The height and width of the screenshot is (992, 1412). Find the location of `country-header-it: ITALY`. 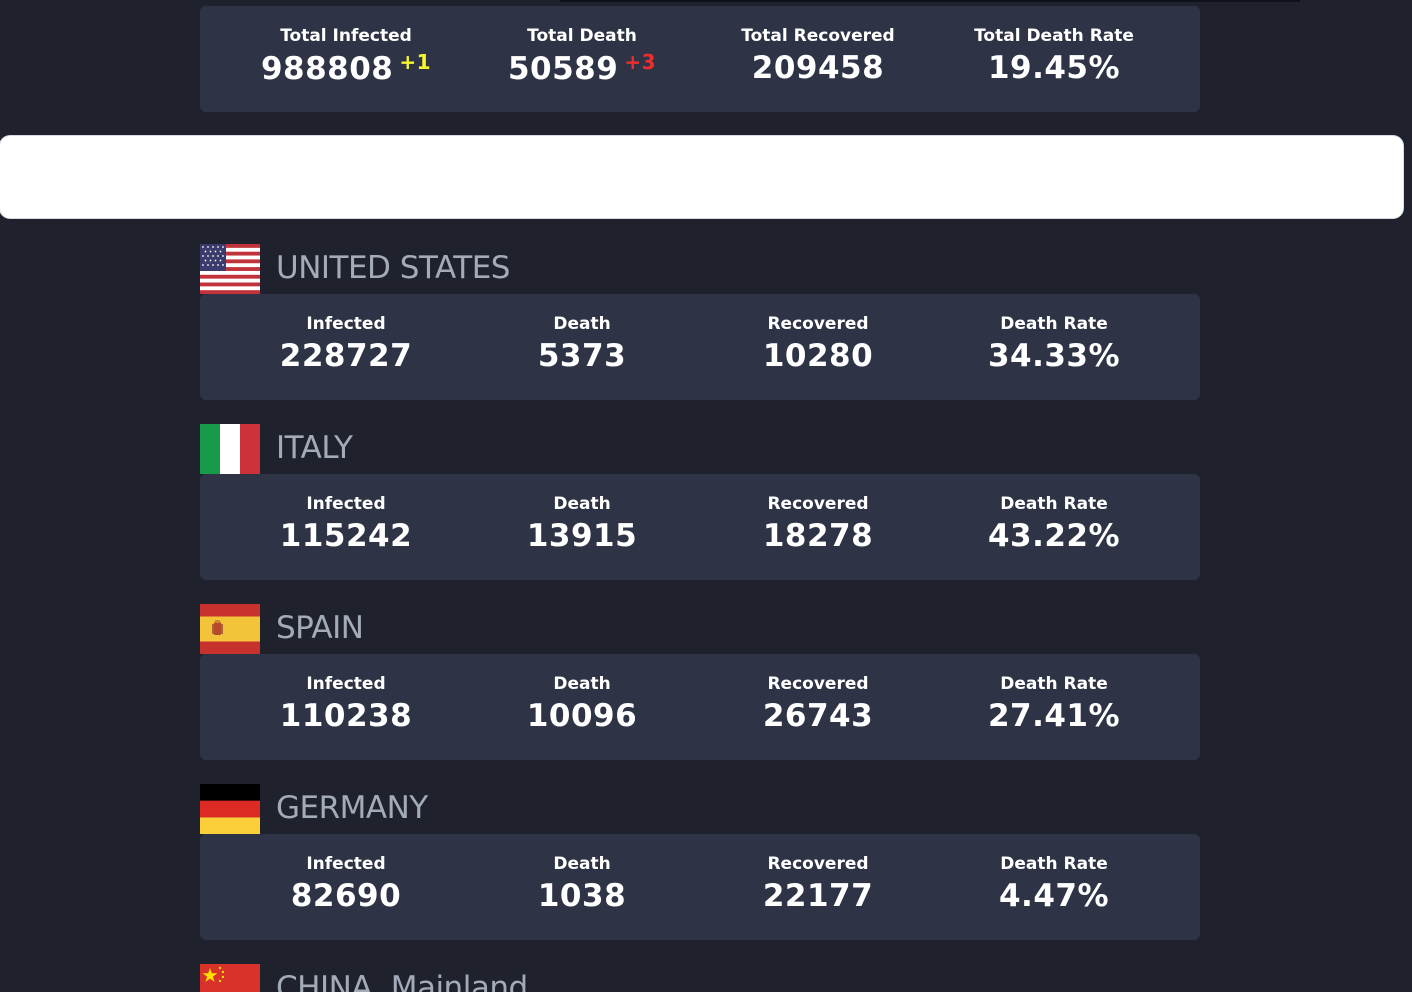

country-header-it: ITALY is located at coordinates (700, 449).